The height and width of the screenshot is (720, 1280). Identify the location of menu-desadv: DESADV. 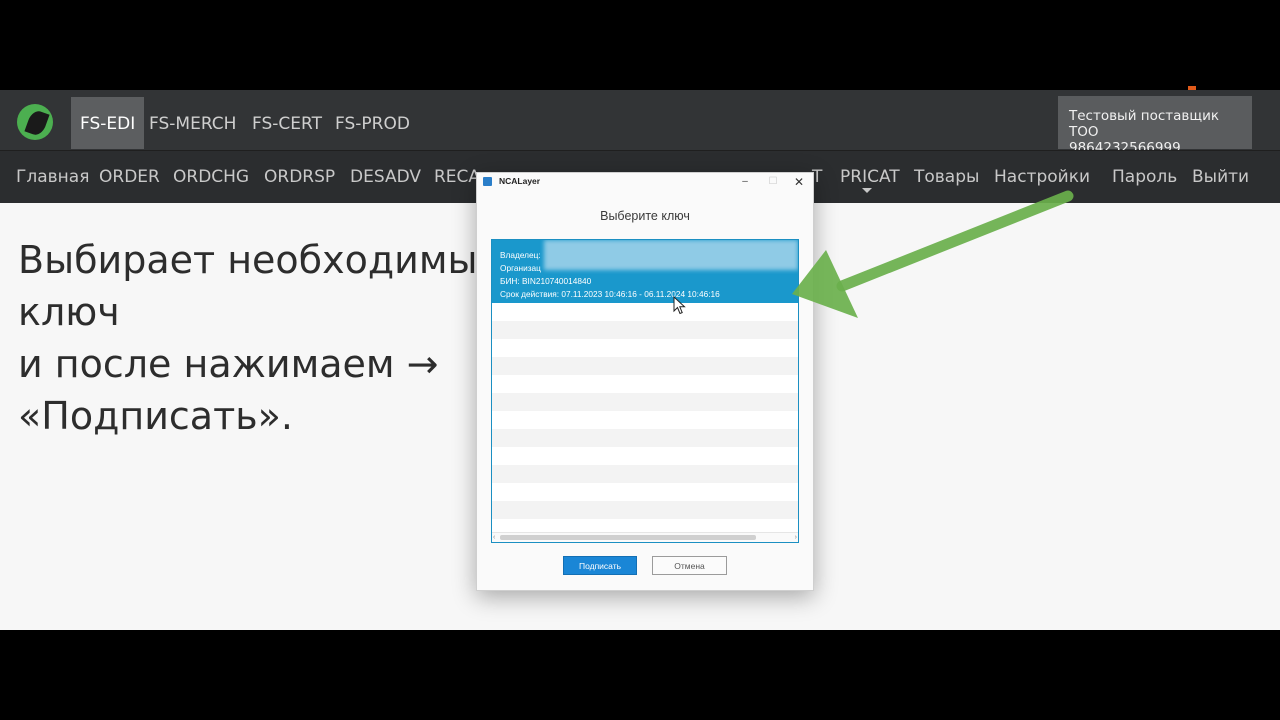
(385, 177).